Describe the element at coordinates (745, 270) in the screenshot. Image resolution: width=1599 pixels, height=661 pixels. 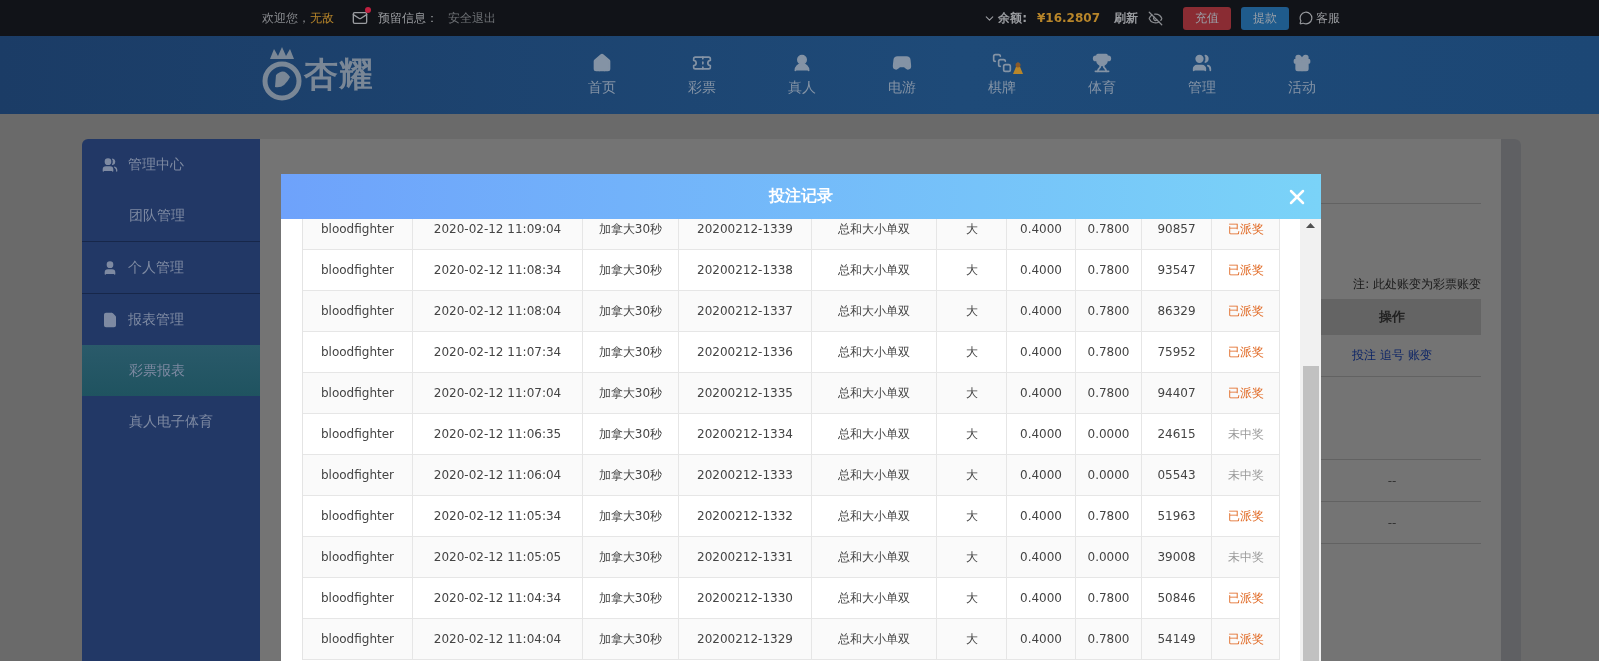
I see `table-cell: 20200212-1338` at that location.